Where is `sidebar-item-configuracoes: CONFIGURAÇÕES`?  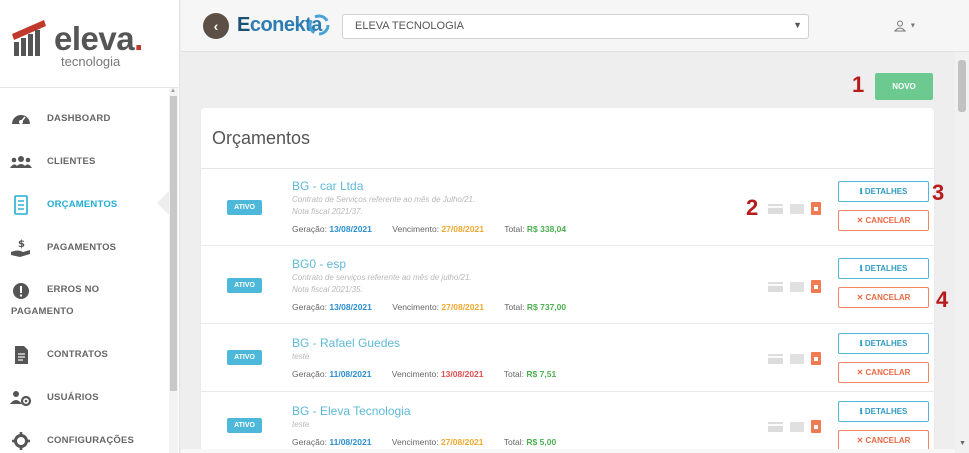 sidebar-item-configuracoes: CONFIGURAÇÕES is located at coordinates (84, 435).